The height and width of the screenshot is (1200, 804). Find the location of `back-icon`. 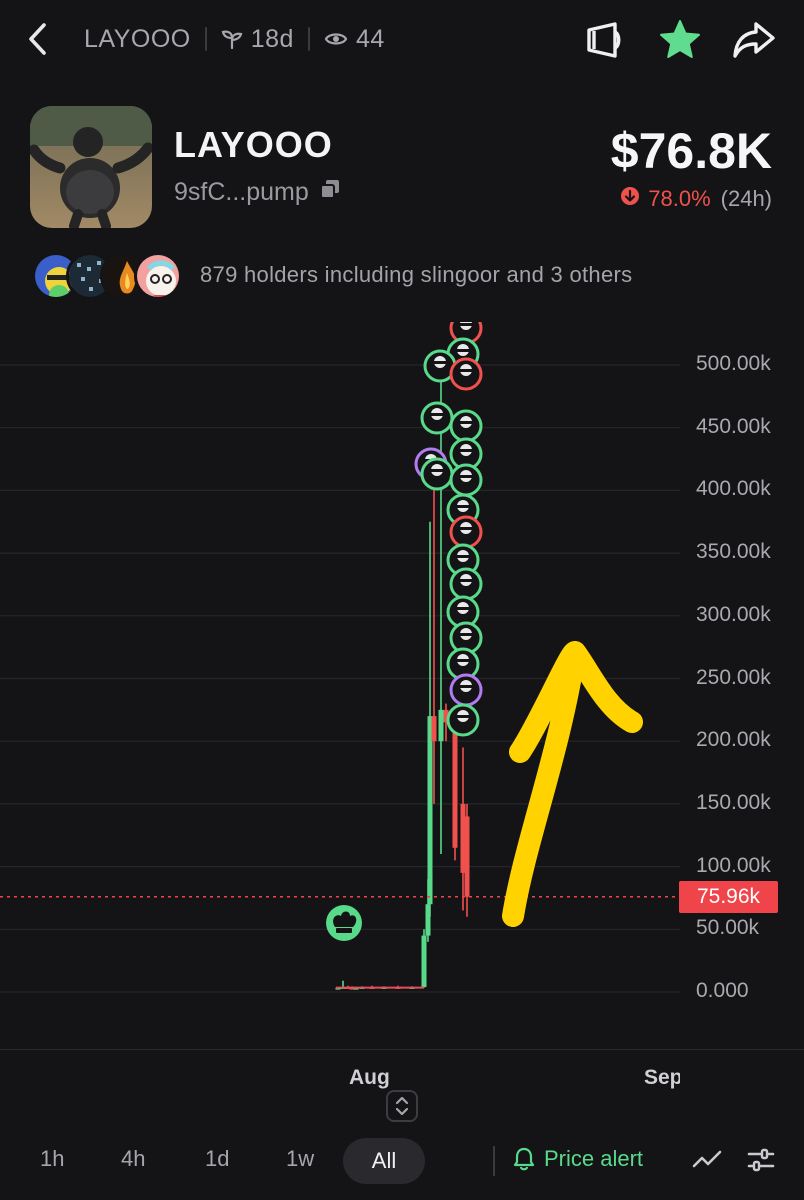

back-icon is located at coordinates (38, 39).